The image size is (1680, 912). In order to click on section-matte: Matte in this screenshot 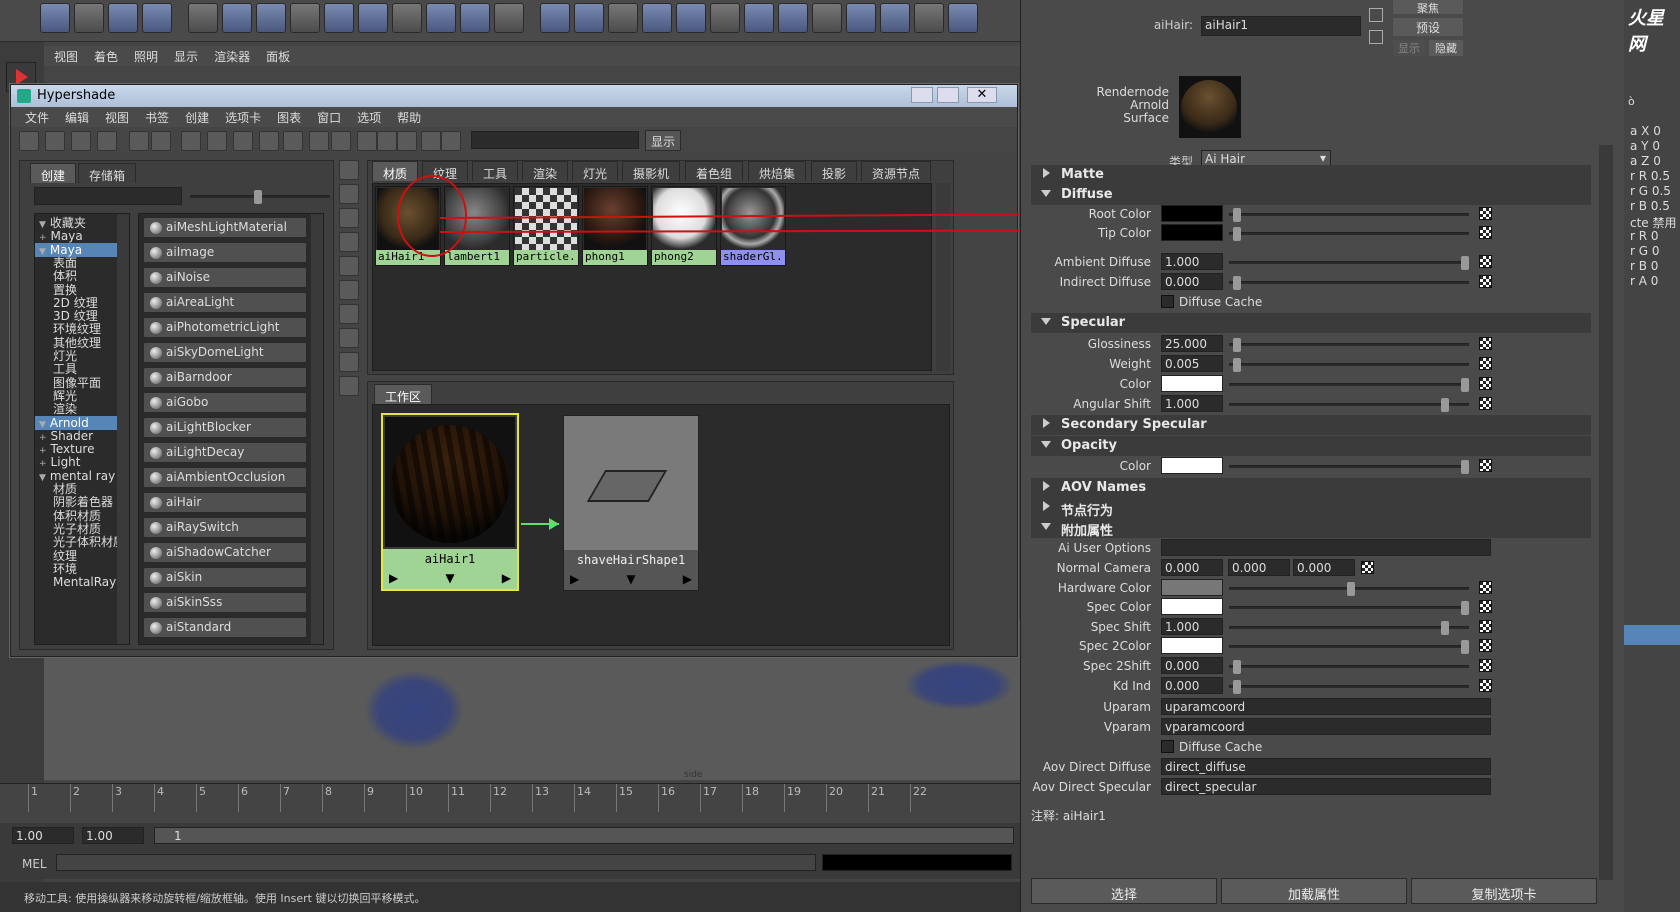, I will do `click(1311, 175)`.